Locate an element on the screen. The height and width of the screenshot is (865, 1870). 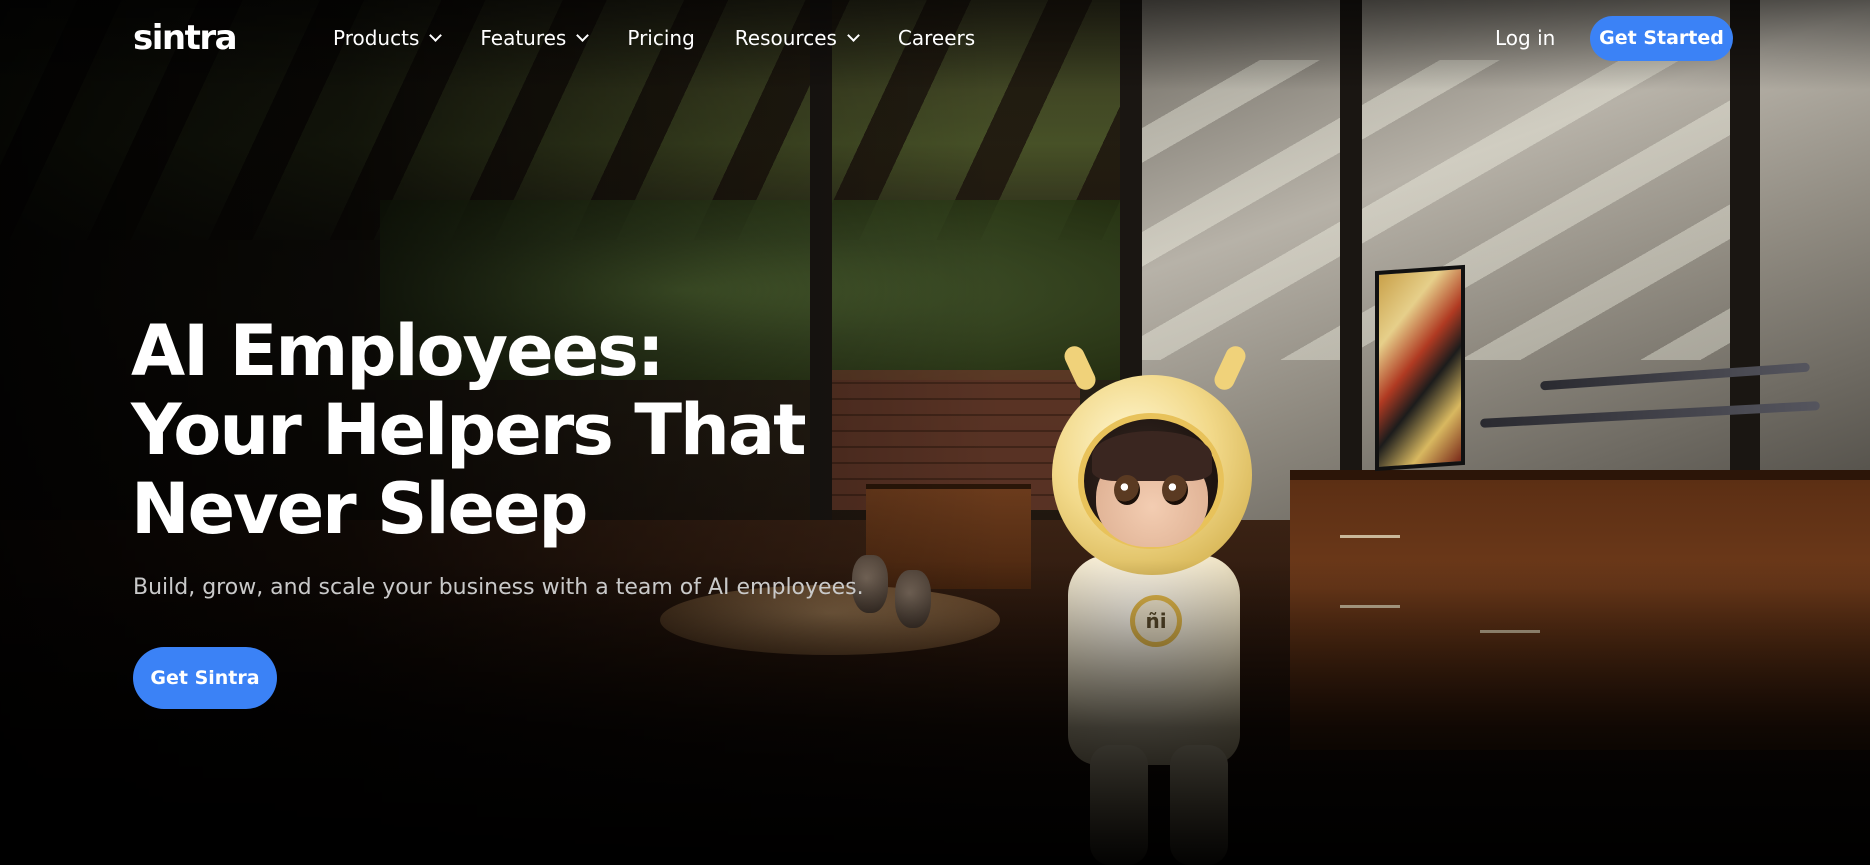
nav-item-pricing: Pricing is located at coordinates (660, 38).